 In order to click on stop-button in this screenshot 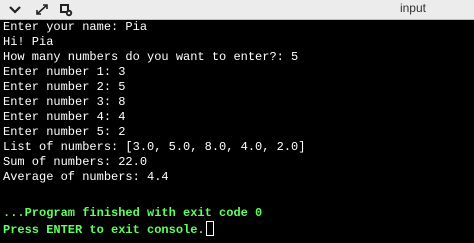, I will do `click(66, 9)`.